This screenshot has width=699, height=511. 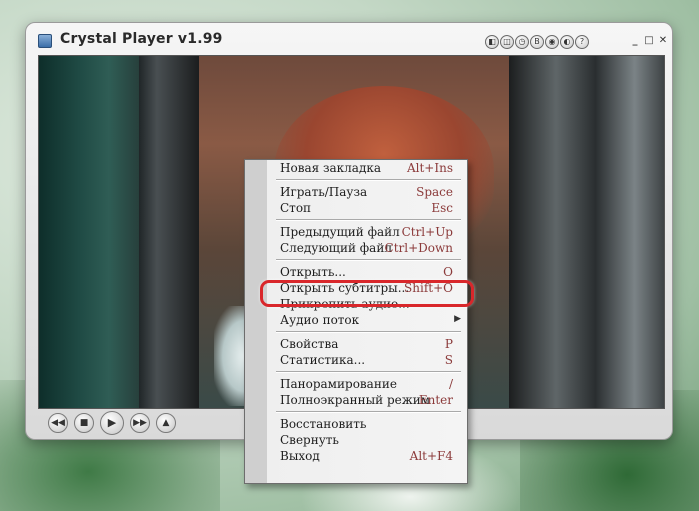 I want to click on playback-controls: ◀◀ ■ ▶ ▶▶ ▲, so click(x=112, y=423).